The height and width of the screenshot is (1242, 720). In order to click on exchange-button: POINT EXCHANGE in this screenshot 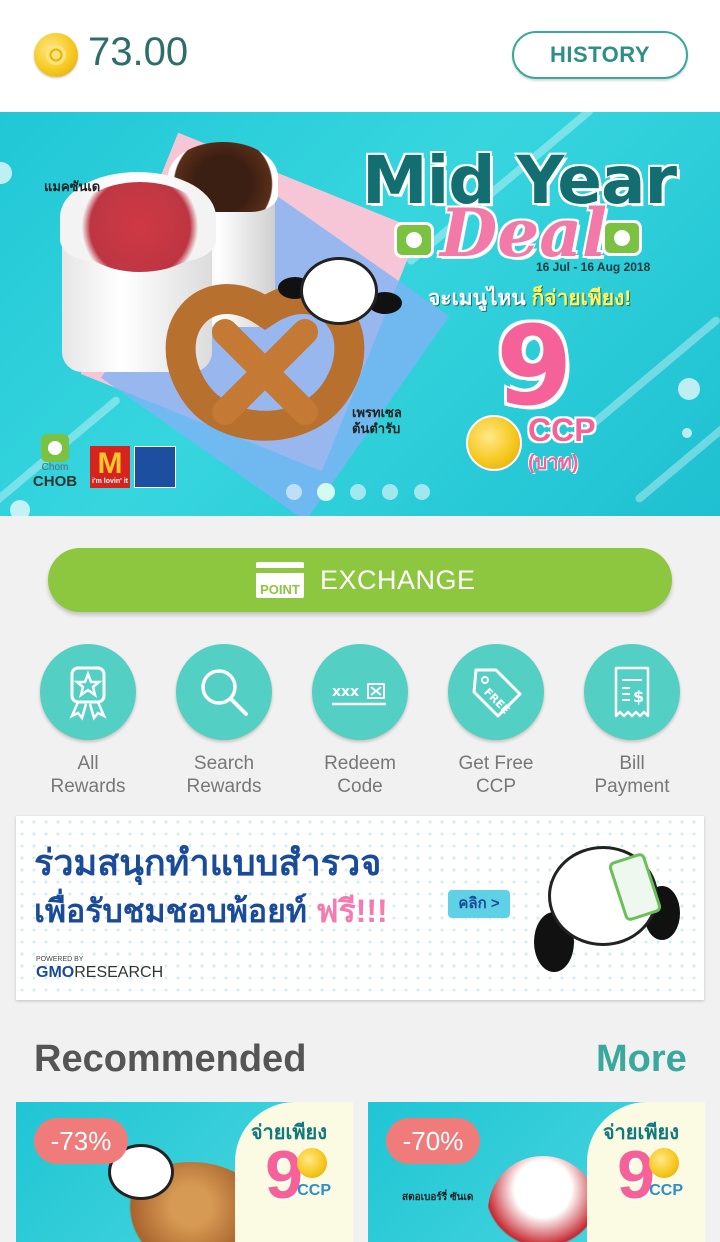, I will do `click(360, 580)`.